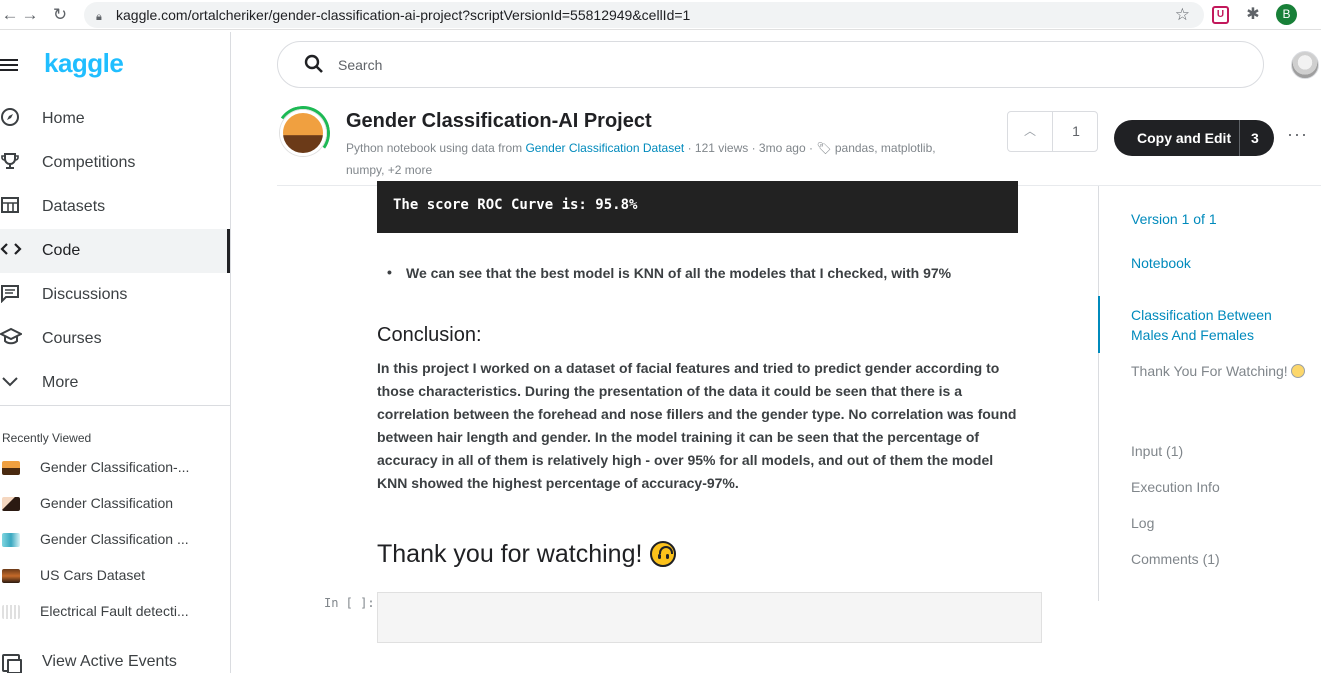  I want to click on sidebar-item-discussions: Discussions, so click(115, 295).